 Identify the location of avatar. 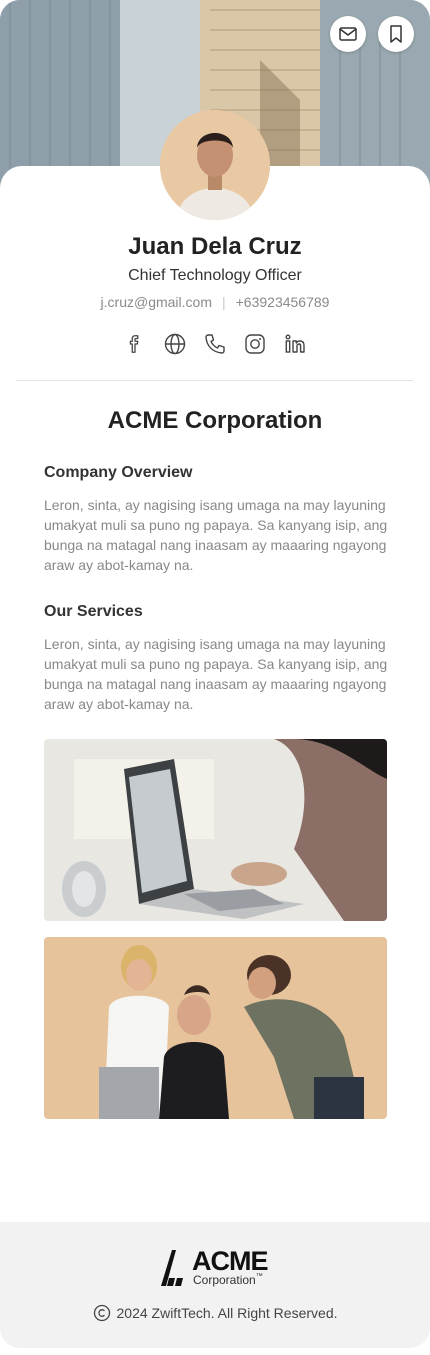
(215, 165).